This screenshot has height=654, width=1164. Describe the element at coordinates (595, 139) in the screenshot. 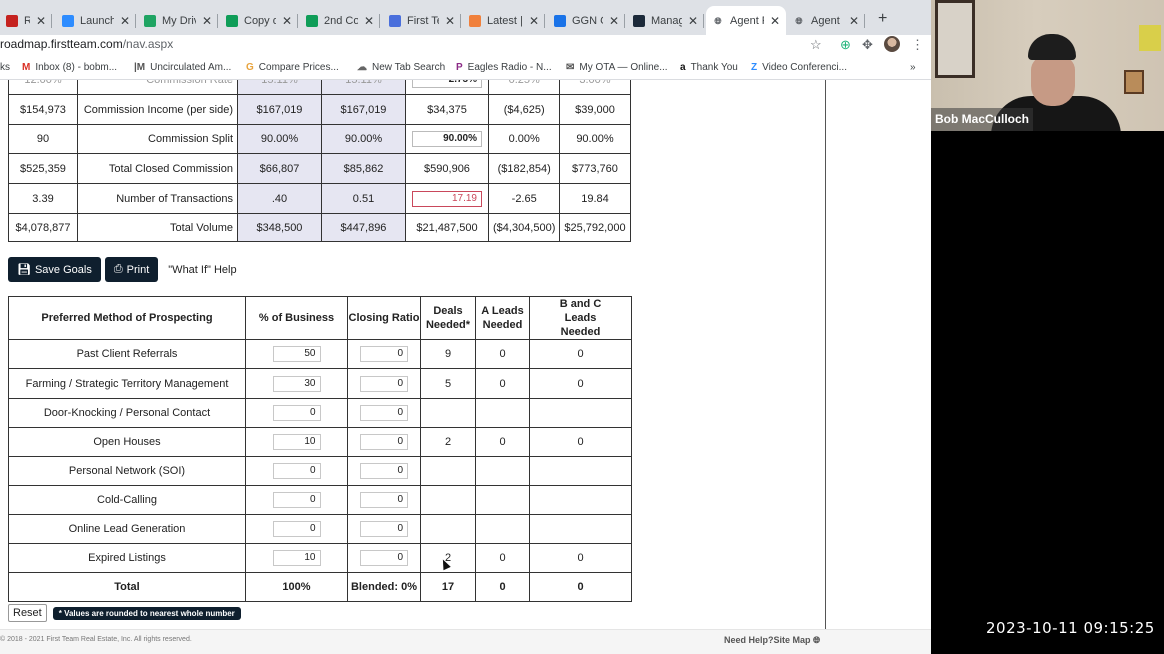

I see `goal-value: 90.00%` at that location.